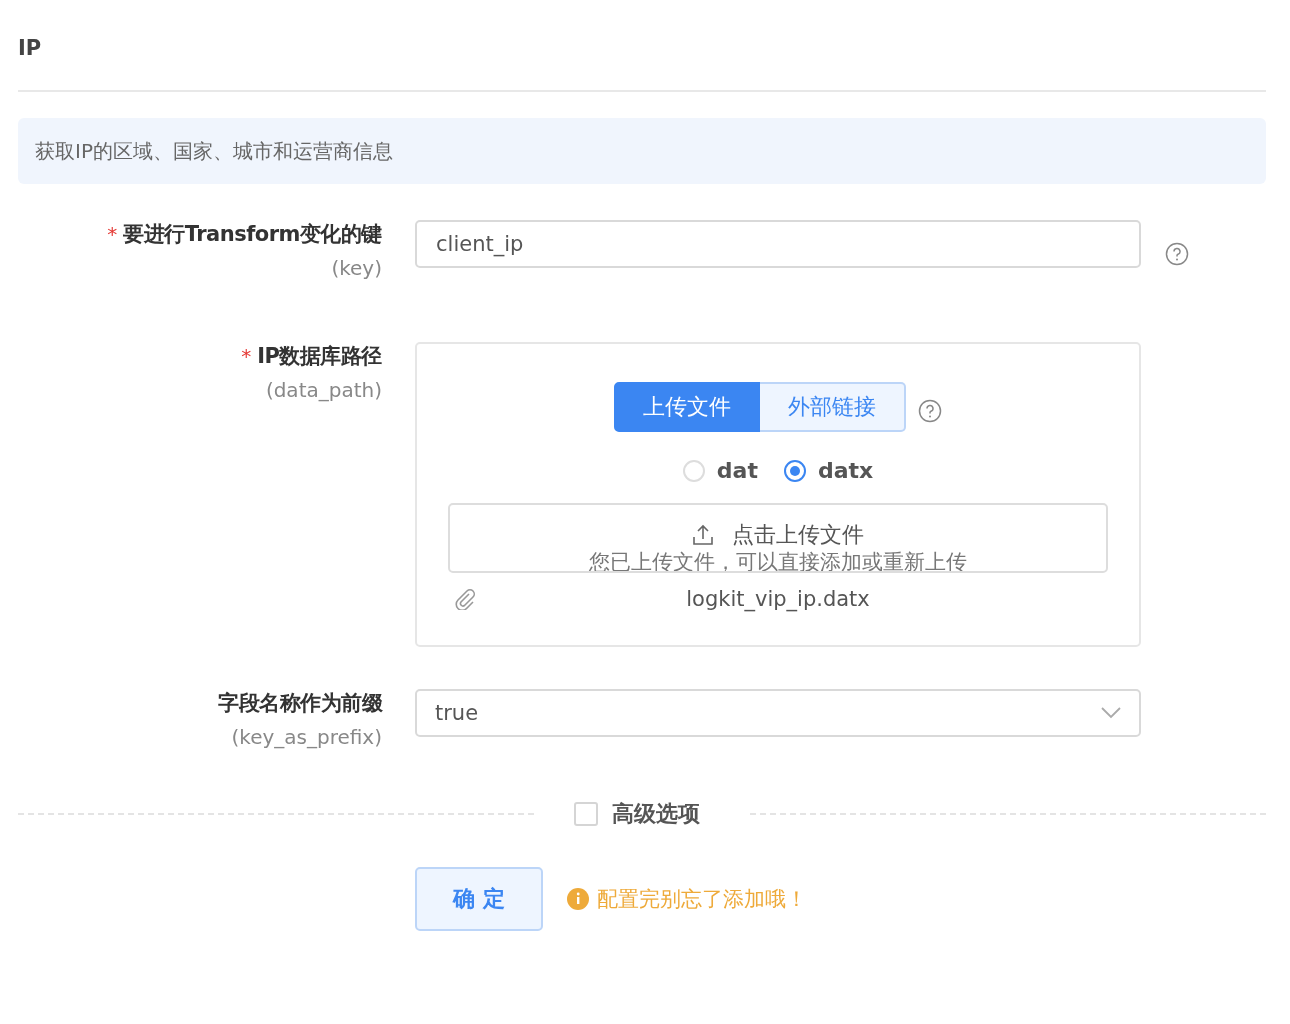  I want to click on field-key: (data_path), so click(323, 390).